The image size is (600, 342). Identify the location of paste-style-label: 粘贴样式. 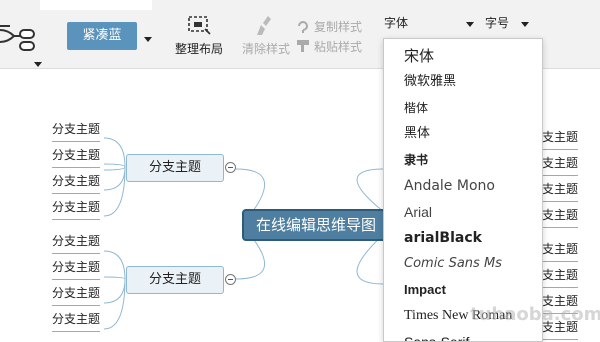
(338, 46).